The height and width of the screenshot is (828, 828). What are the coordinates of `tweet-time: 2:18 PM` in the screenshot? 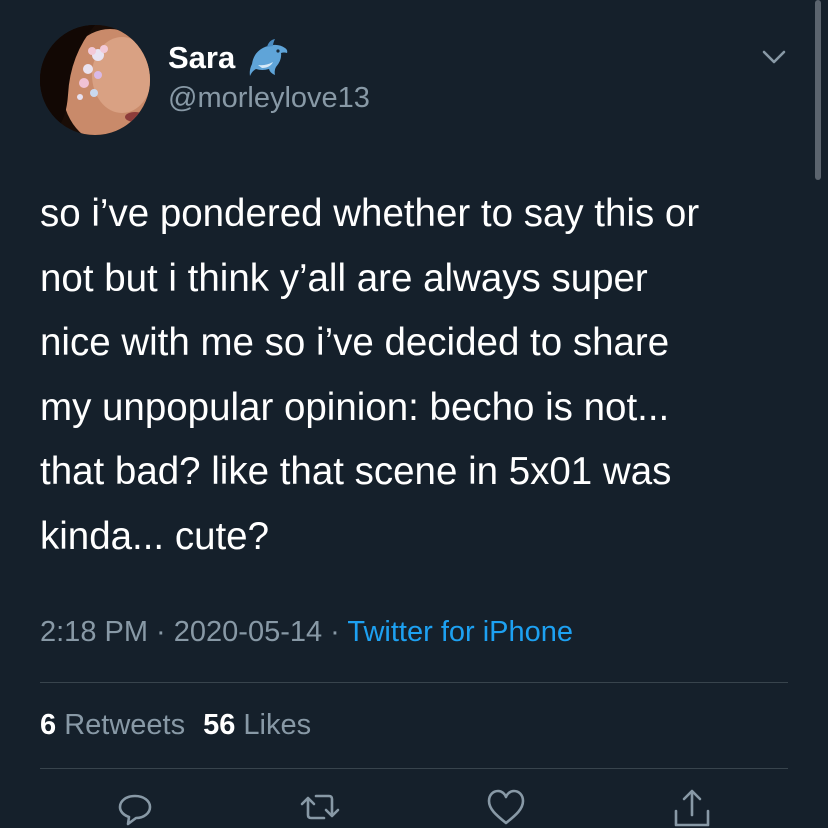 It's located at (94, 632).